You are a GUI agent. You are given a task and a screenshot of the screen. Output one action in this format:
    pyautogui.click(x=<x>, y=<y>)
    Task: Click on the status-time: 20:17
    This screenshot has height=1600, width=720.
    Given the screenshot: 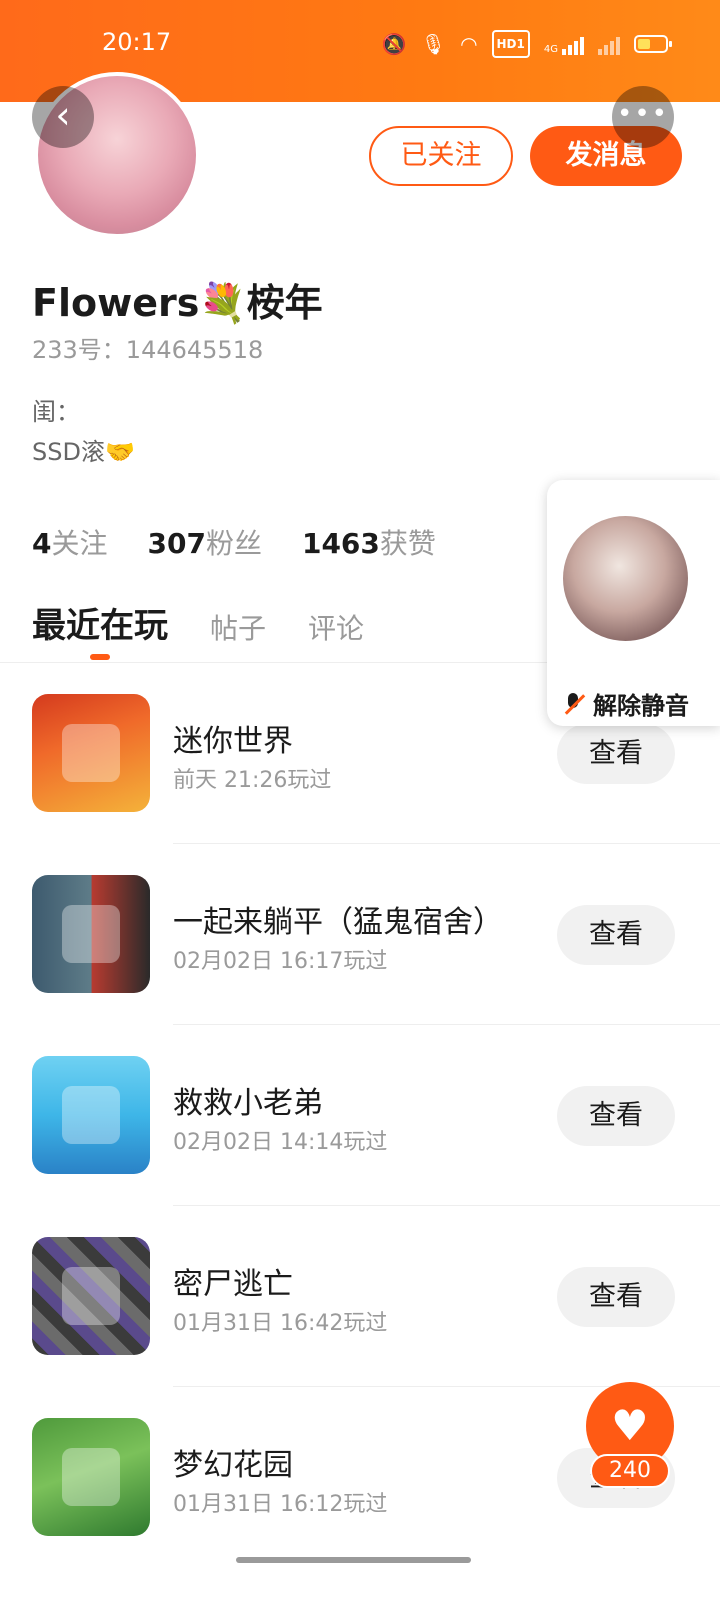 What is the action you would take?
    pyautogui.click(x=137, y=42)
    